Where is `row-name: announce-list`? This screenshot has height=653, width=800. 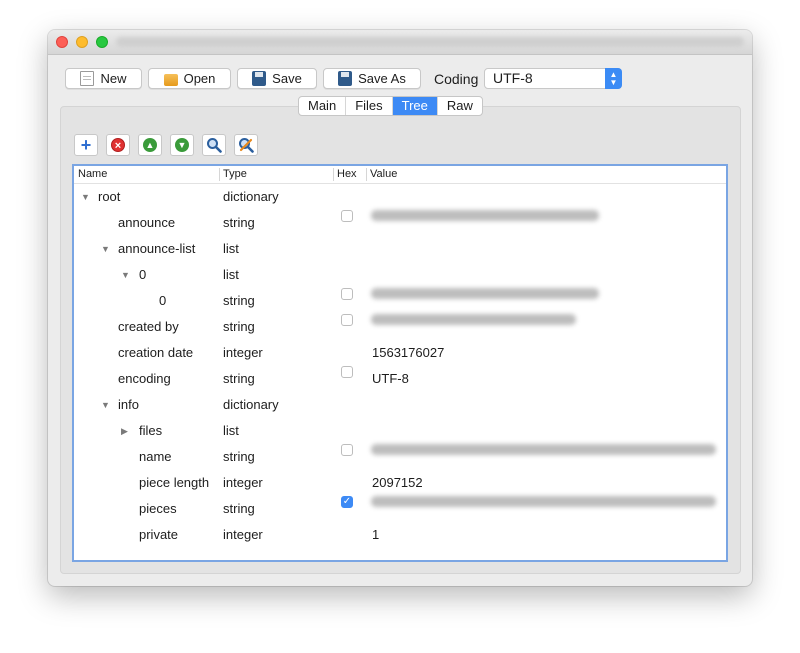
row-name: announce-list is located at coordinates (157, 248).